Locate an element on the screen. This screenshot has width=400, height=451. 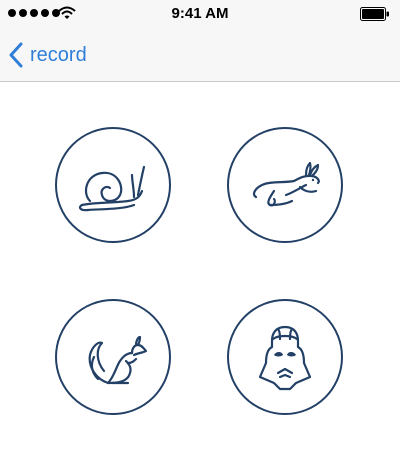
rabbit-icon is located at coordinates (286, 184).